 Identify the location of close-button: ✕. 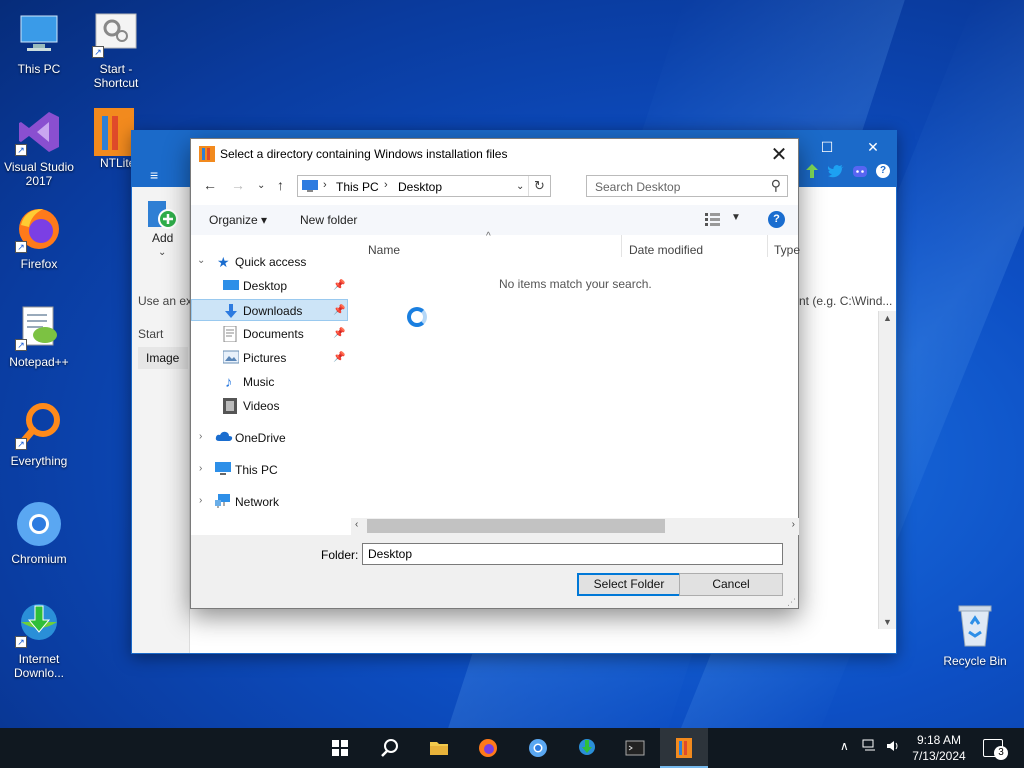
(873, 147).